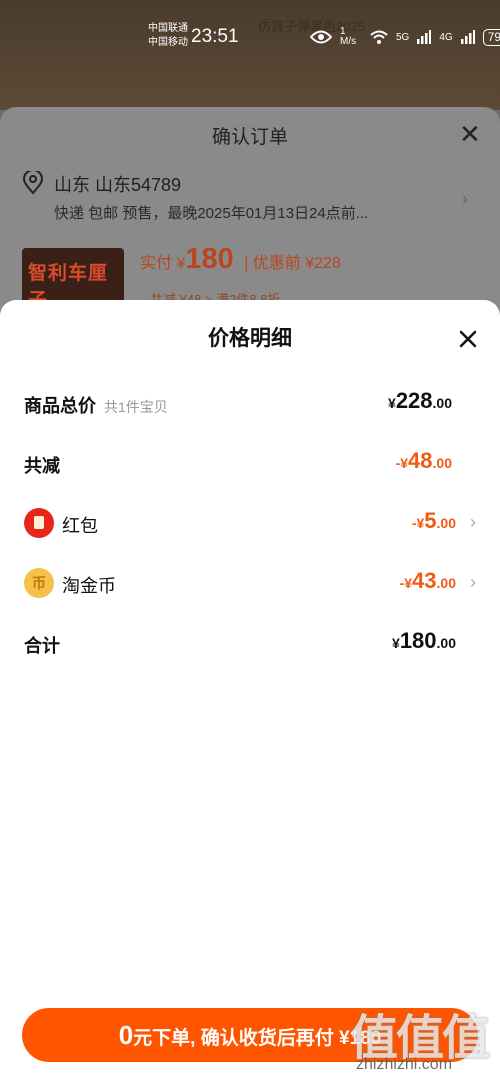 This screenshot has height=1083, width=500. I want to click on pay-summary: 实付 ¥180 | 优惠前 ¥228, so click(240, 259).